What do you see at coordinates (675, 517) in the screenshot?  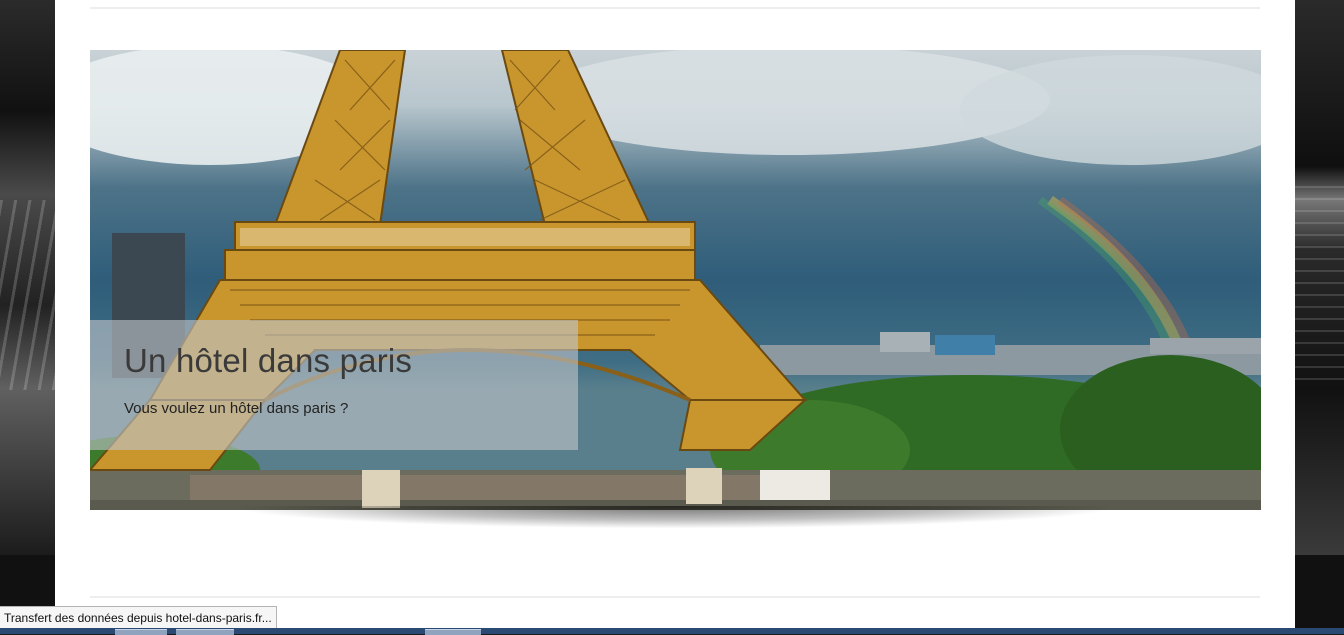 I see `banner-shadow` at bounding box center [675, 517].